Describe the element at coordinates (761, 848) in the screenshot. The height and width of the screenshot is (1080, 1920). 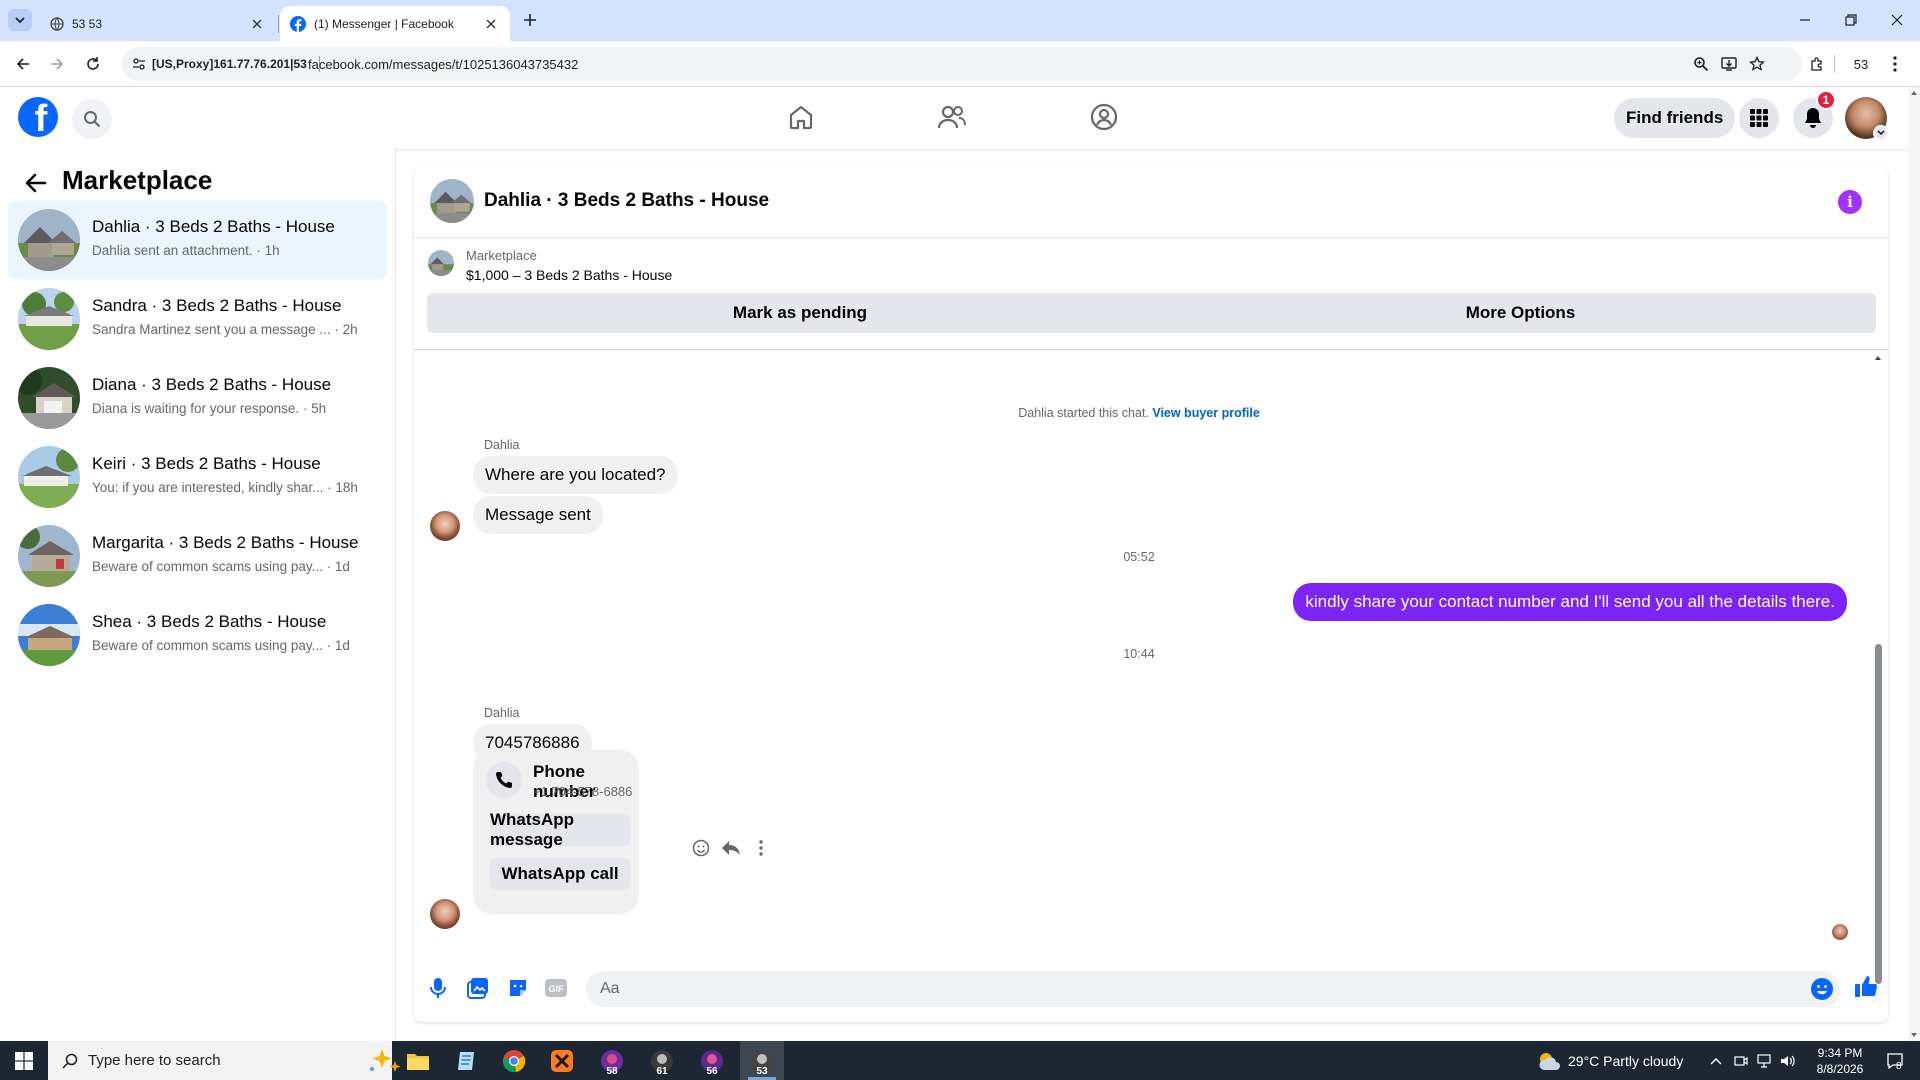
I see `more-actions-icon` at that location.